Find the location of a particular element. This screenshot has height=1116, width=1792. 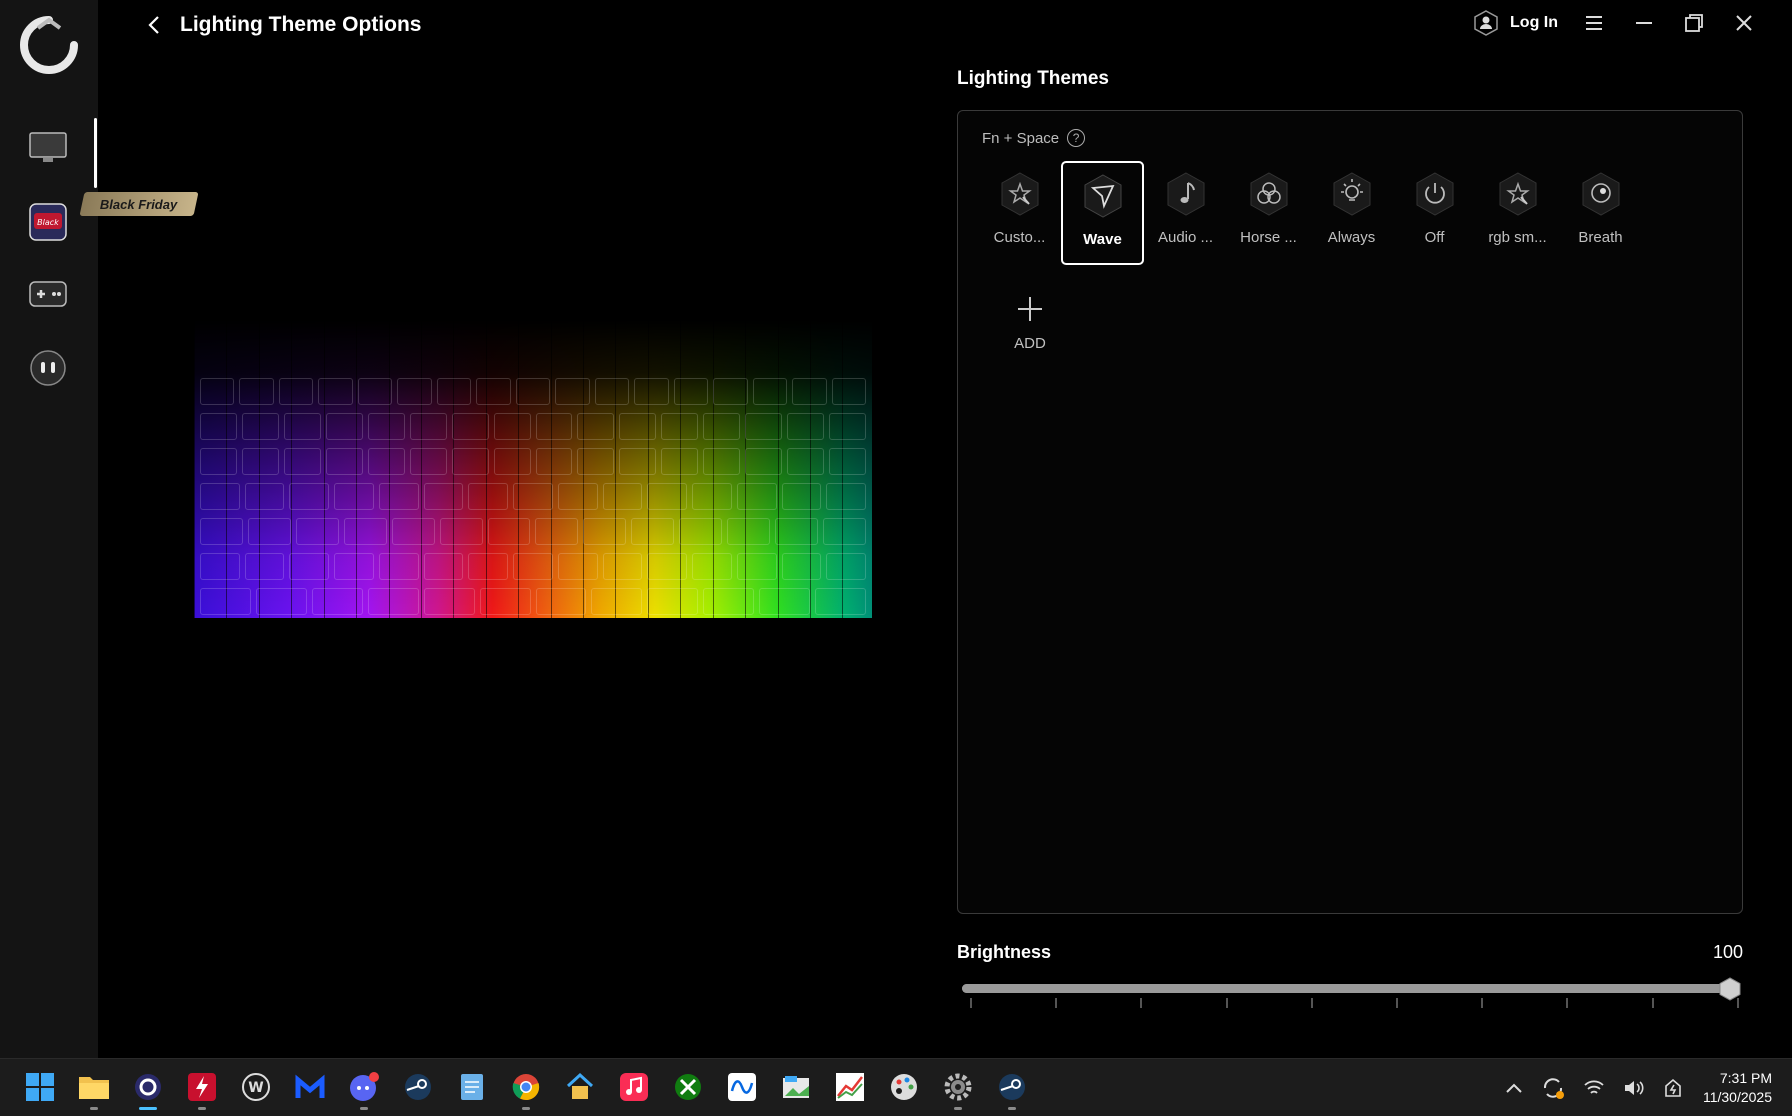

taskbar-clock: 7:31 PM 11/30/2025 is located at coordinates (1737, 1088).